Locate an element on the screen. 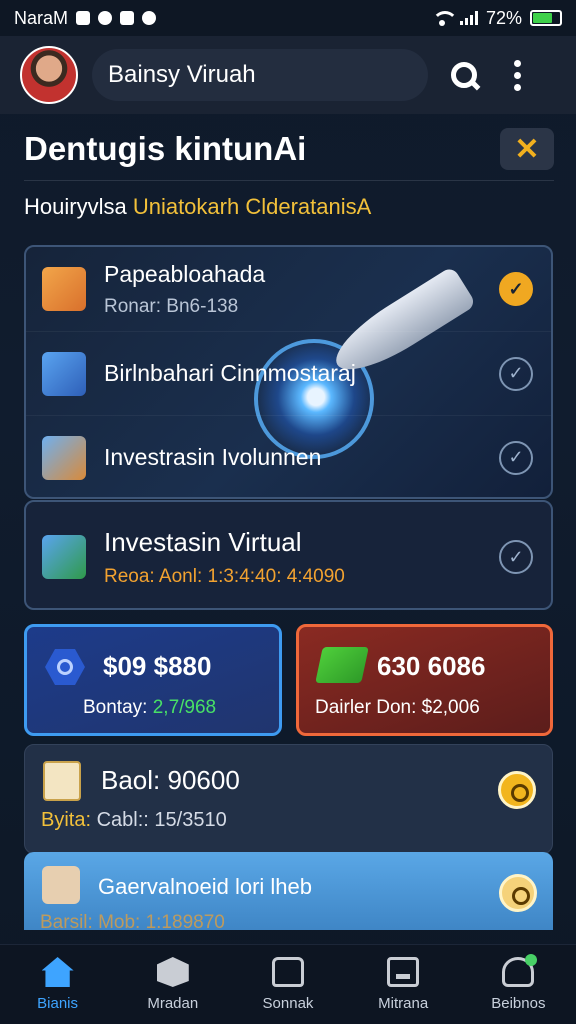 The image size is (576, 1024). divider is located at coordinates (289, 180).